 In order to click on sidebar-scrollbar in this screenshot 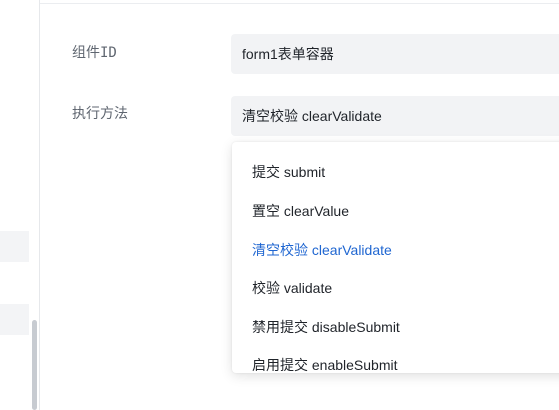, I will do `click(34, 365)`.